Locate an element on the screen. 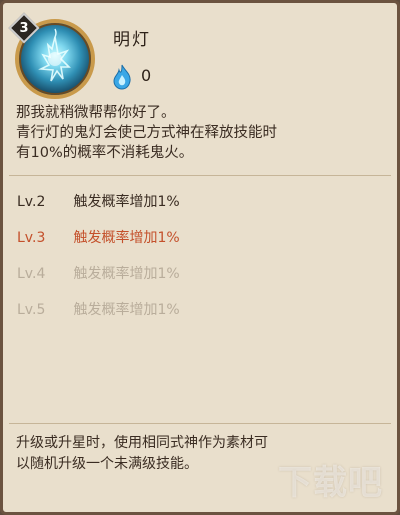 The image size is (400, 515). watermark-logo: 下载吧 is located at coordinates (330, 483).